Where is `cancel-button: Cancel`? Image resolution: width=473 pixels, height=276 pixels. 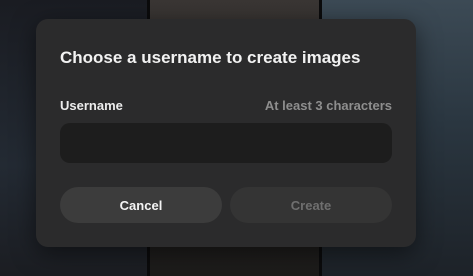
cancel-button: Cancel is located at coordinates (141, 205).